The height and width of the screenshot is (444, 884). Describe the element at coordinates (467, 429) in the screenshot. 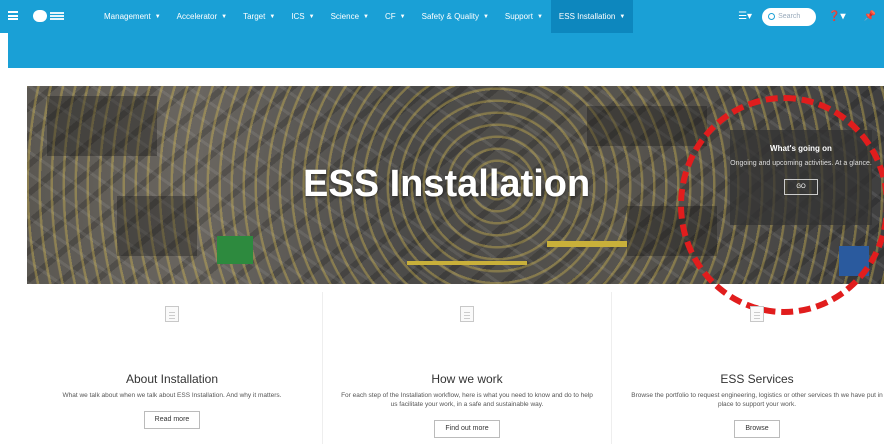

I see `find-out-more-button: Find out more` at that location.